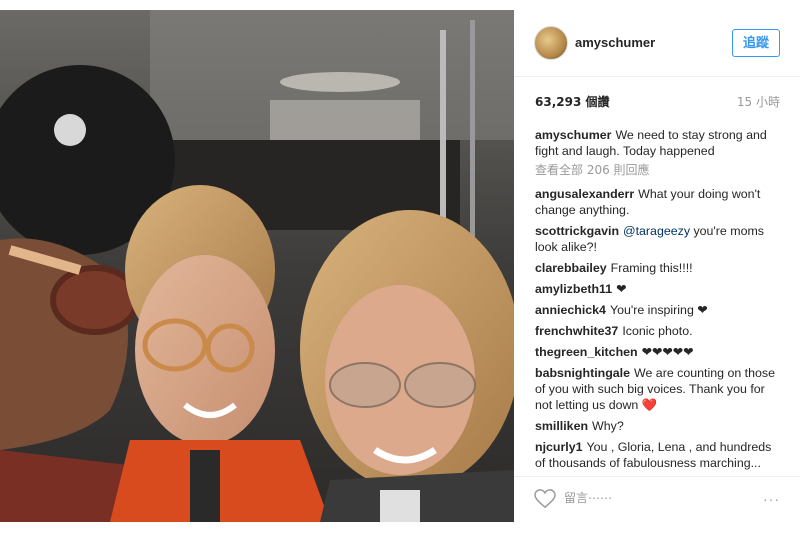  I want to click on list-item: anniechick4 You're inspiring ❤, so click(655, 310).